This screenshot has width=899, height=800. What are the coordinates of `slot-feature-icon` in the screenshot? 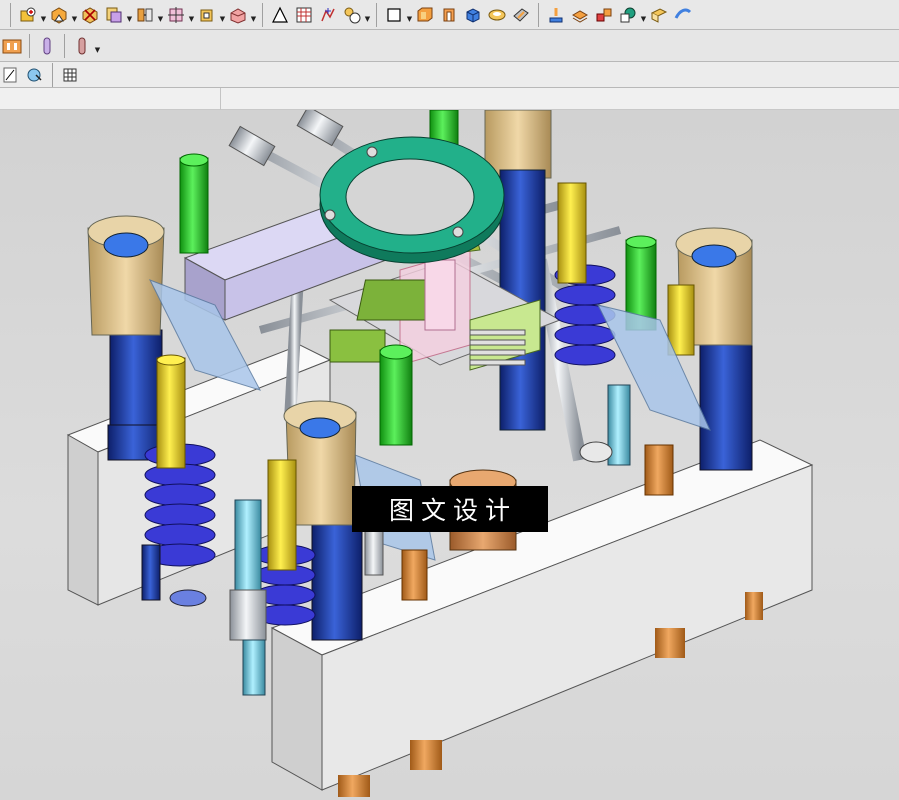 It's located at (12, 46).